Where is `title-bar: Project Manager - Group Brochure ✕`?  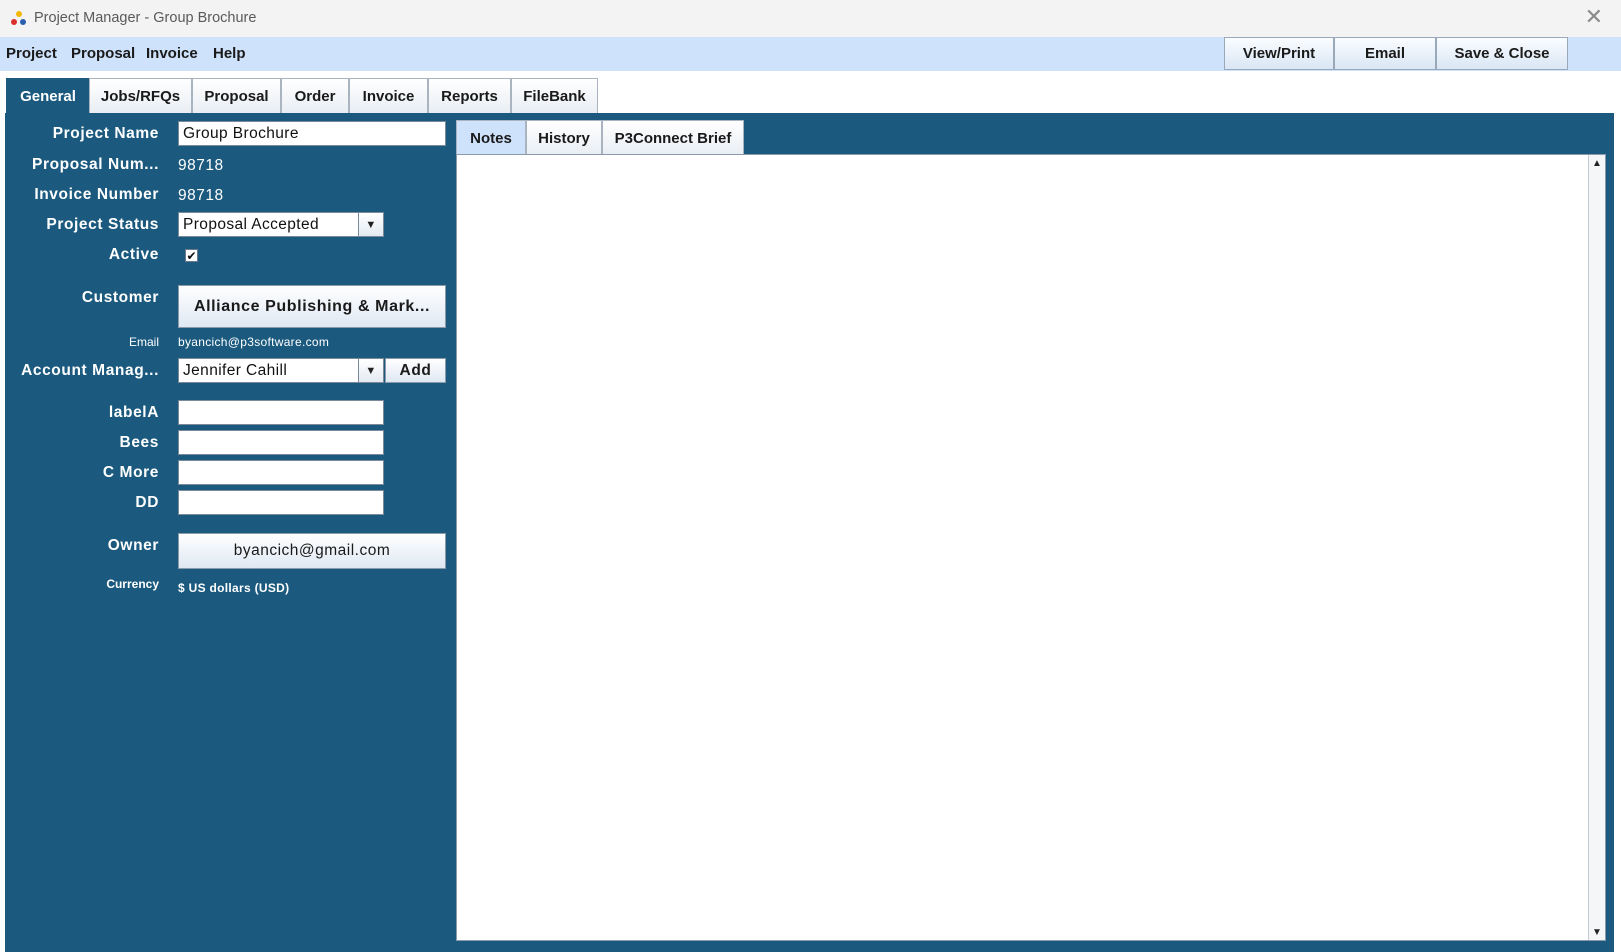
title-bar: Project Manager - Group Brochure ✕ is located at coordinates (810, 18).